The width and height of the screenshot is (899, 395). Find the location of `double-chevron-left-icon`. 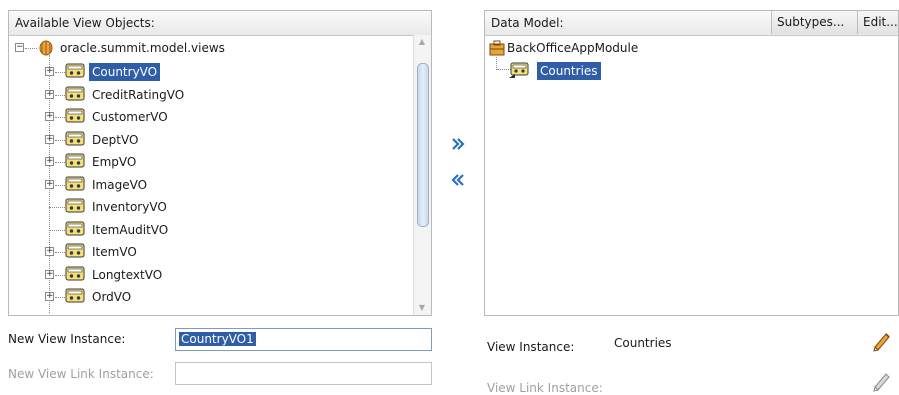

double-chevron-left-icon is located at coordinates (457, 180).